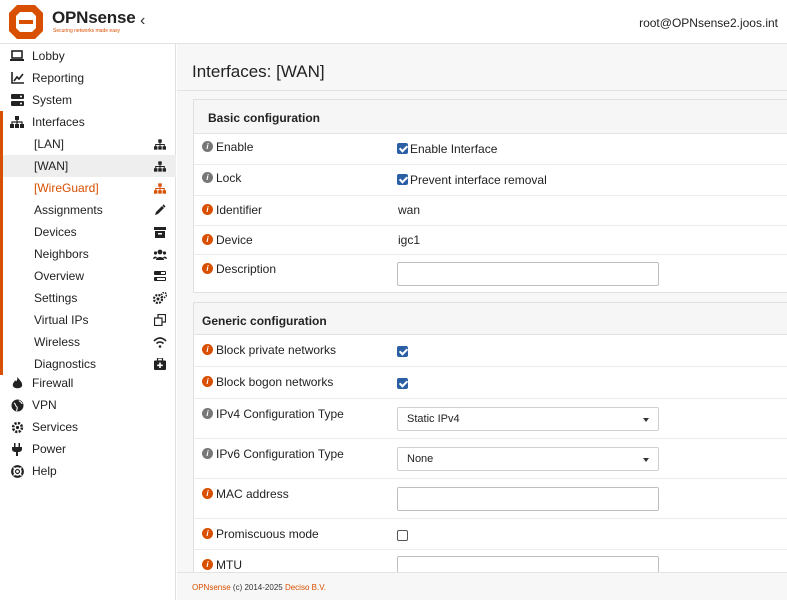  I want to click on page-title: Interfaces: [WAN], so click(258, 71).